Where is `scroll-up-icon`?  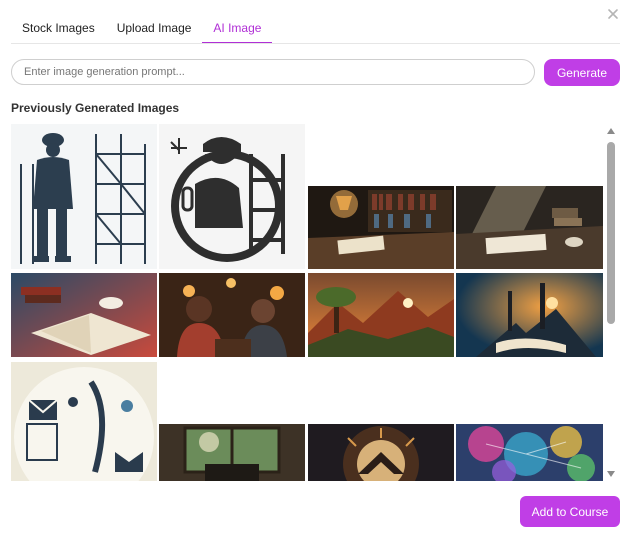
scroll-up-icon is located at coordinates (611, 131).